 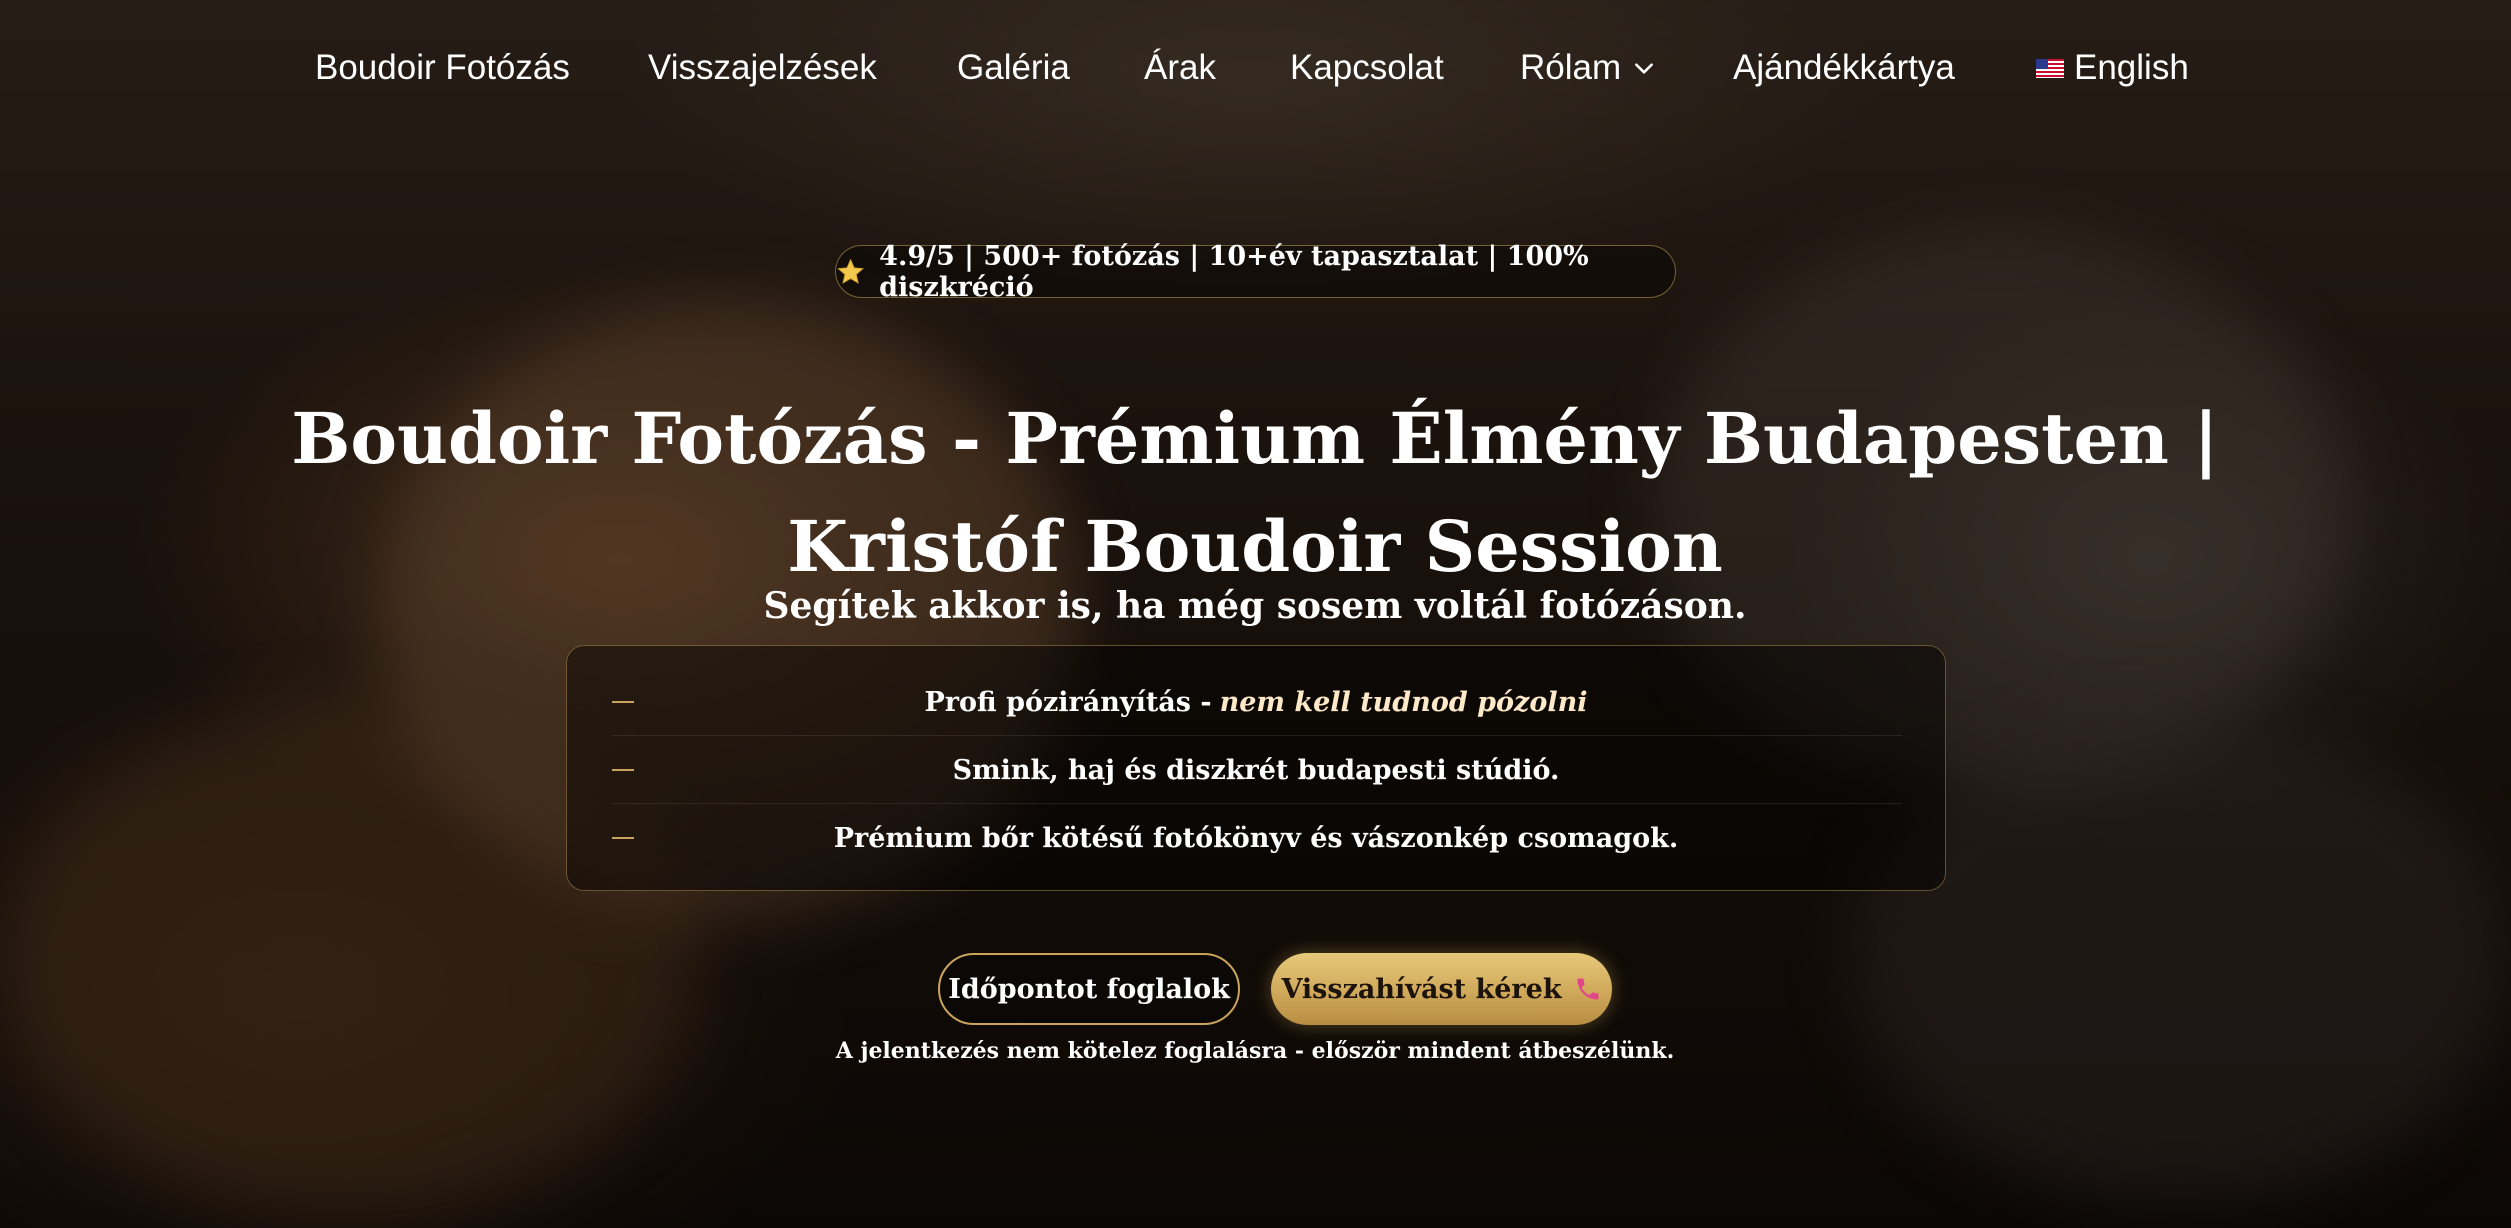 I want to click on feature-text: Smink, haj és diszkrét budapesti stúdió., so click(x=1256, y=770).